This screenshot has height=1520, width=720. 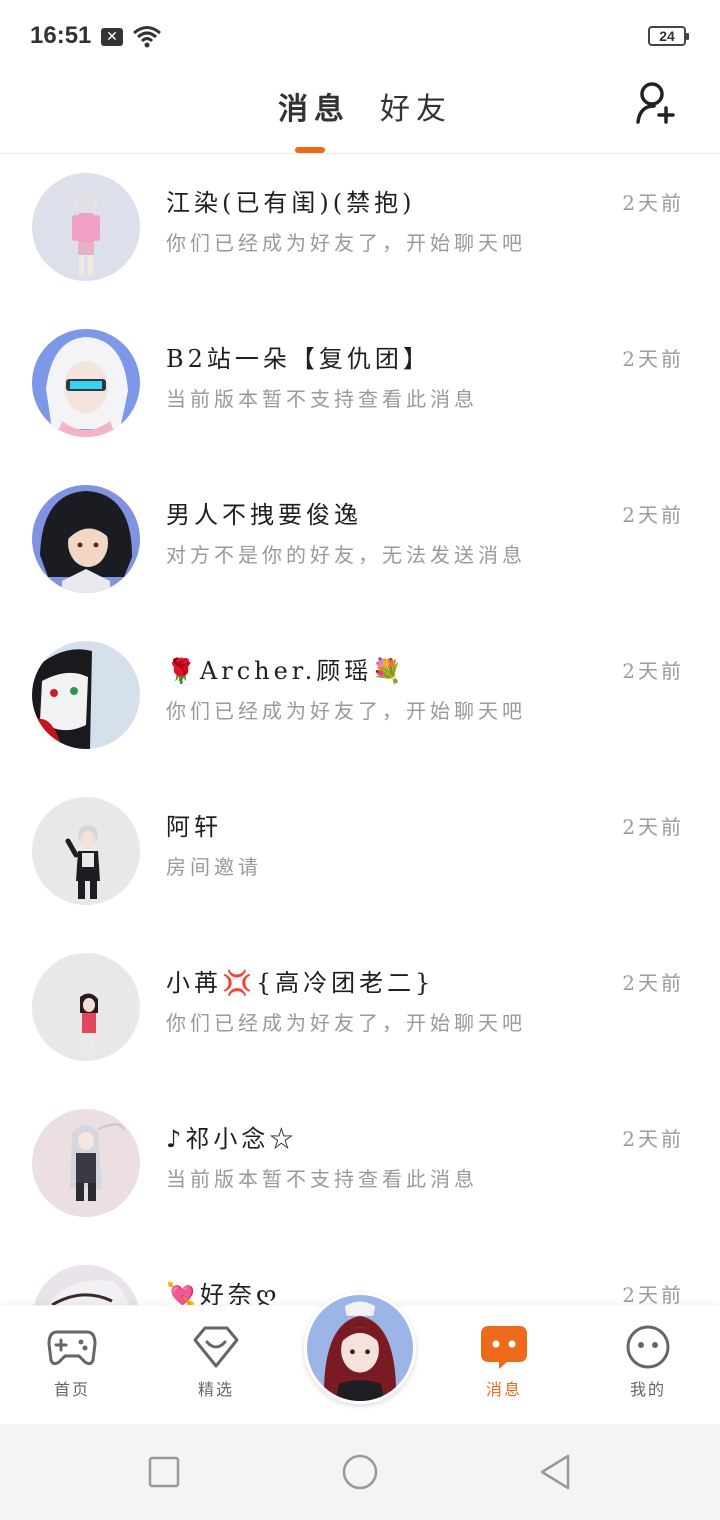 What do you see at coordinates (215, 1389) in the screenshot?
I see `nav-label: 精选` at bounding box center [215, 1389].